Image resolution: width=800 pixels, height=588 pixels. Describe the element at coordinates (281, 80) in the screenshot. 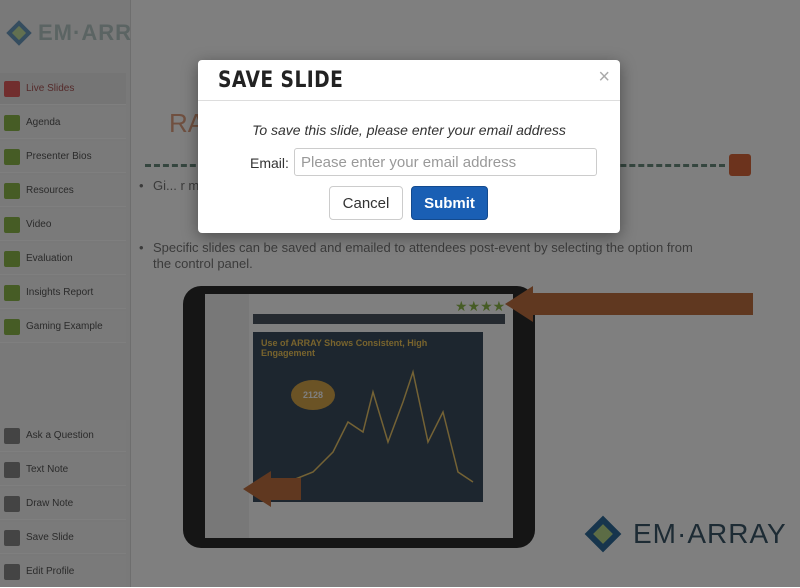

I see `dialog-title: SAVE SLIDE` at that location.